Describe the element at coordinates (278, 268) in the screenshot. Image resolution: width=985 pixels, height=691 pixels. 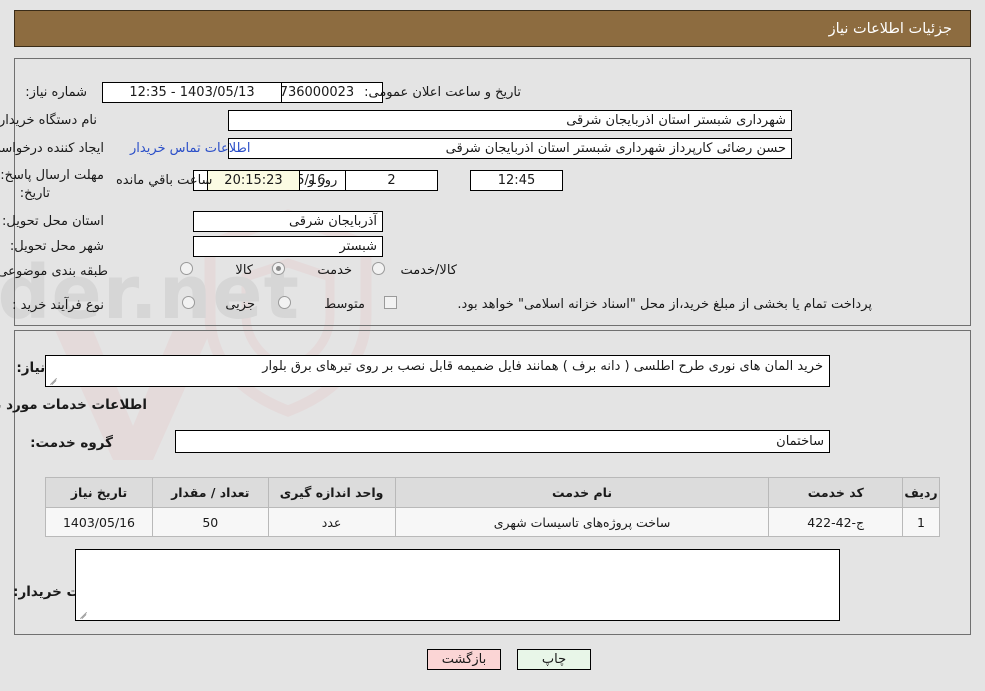
I see `radio-category-khedmat` at that location.